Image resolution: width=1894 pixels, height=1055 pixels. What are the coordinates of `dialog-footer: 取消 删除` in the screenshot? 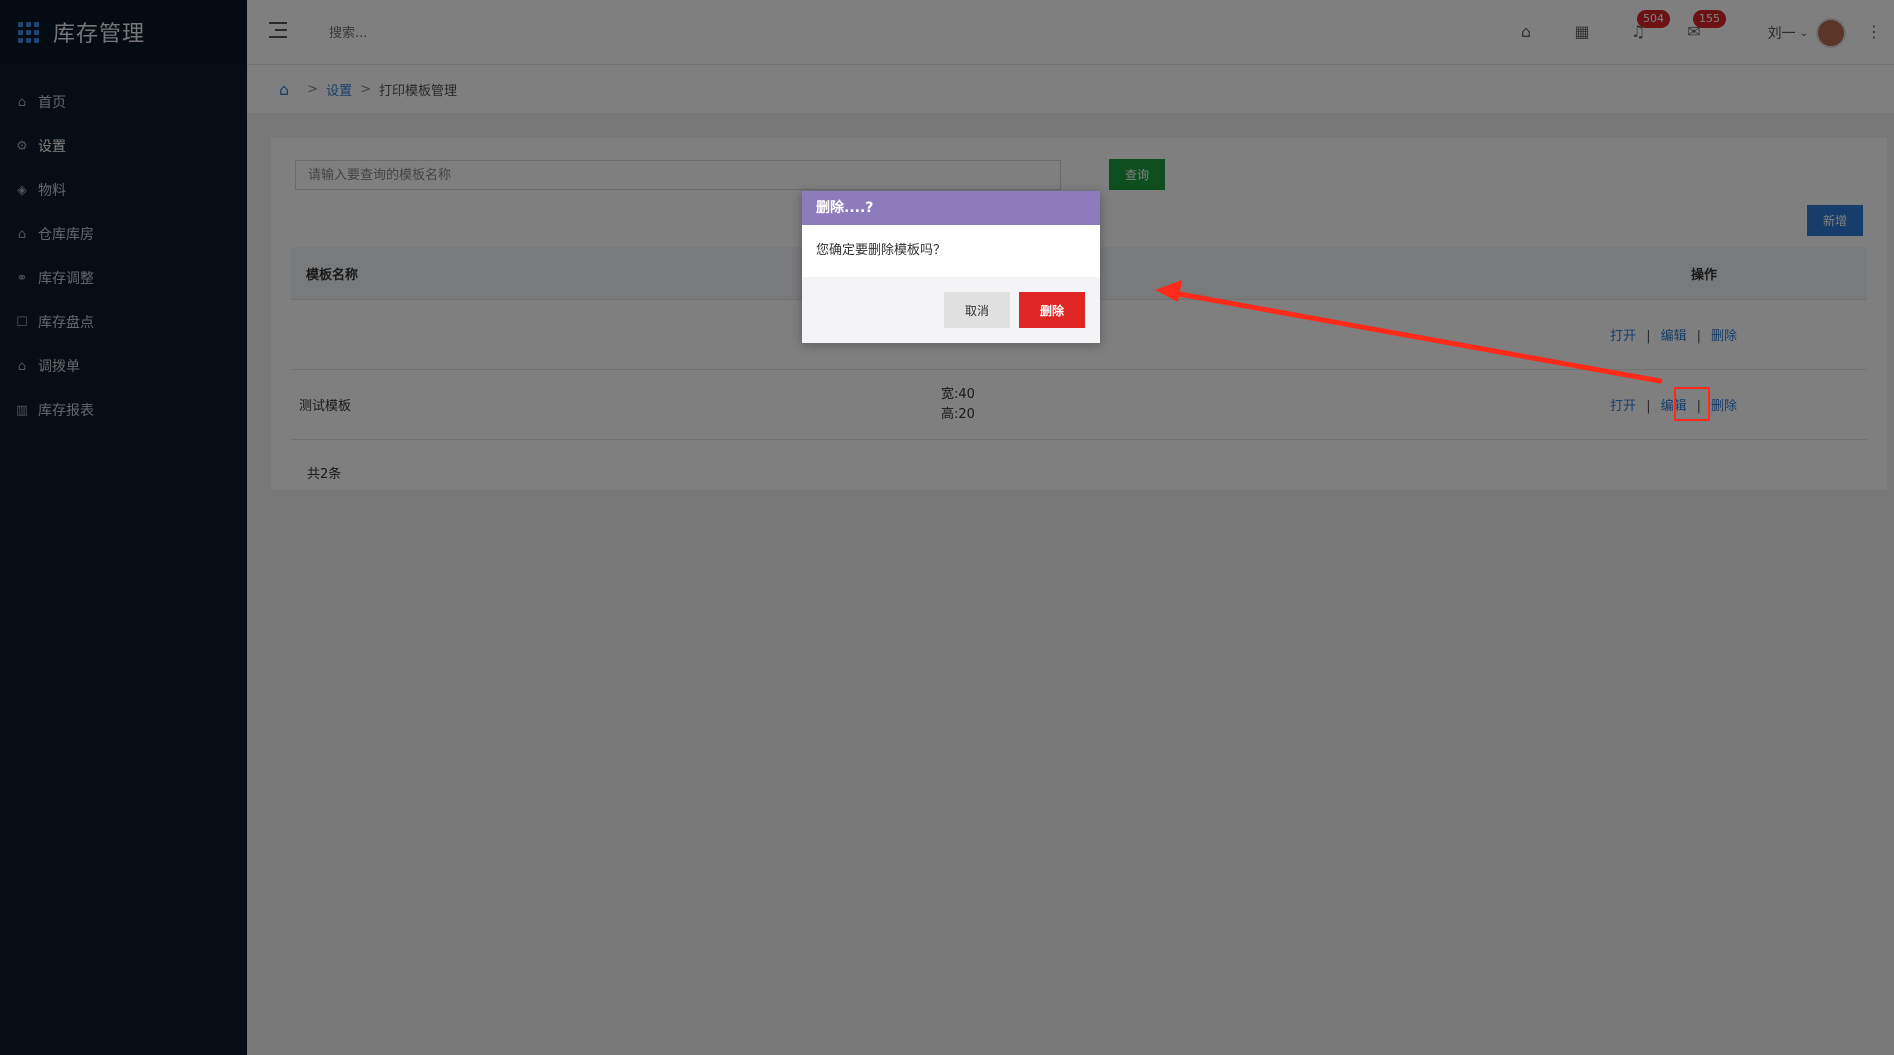 It's located at (951, 310).